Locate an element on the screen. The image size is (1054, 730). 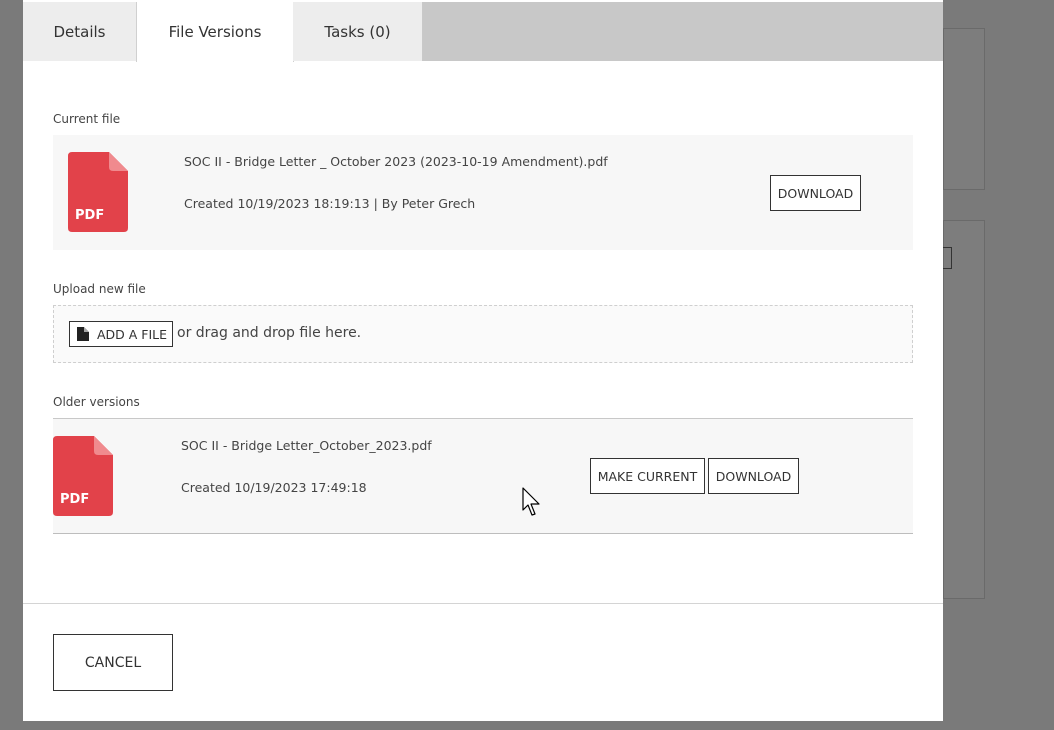
tab-details: Details is located at coordinates (80, 31).